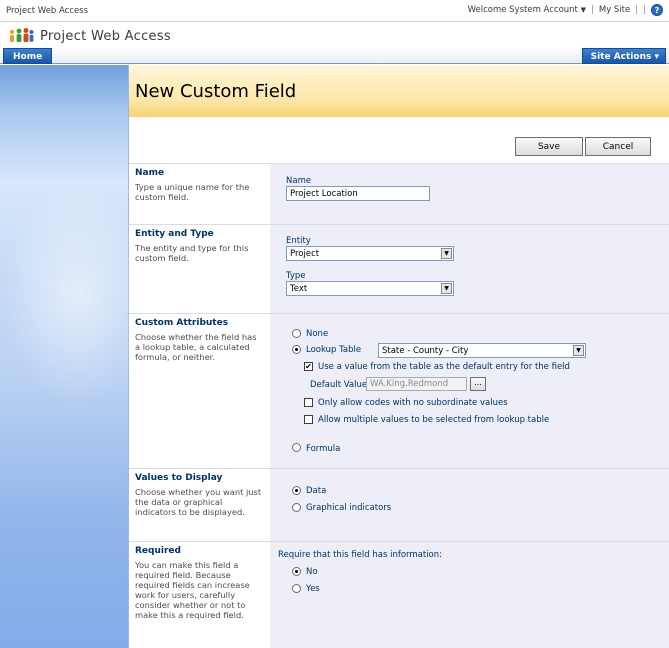 This screenshot has height=648, width=669. I want to click on none-label: None, so click(317, 334).